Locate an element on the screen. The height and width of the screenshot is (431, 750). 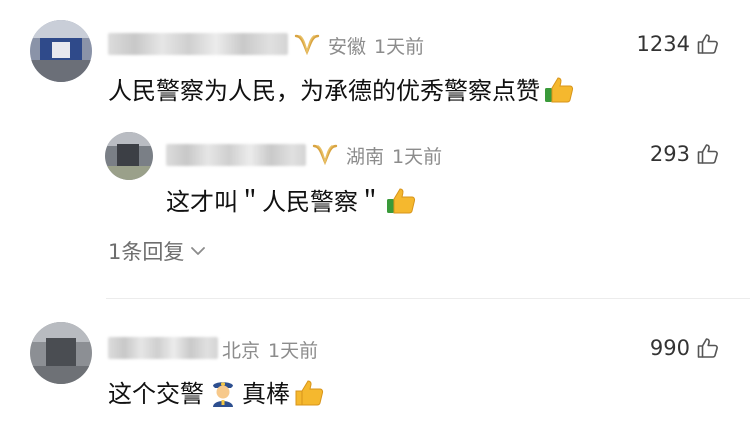
comment-divider is located at coordinates (428, 298).